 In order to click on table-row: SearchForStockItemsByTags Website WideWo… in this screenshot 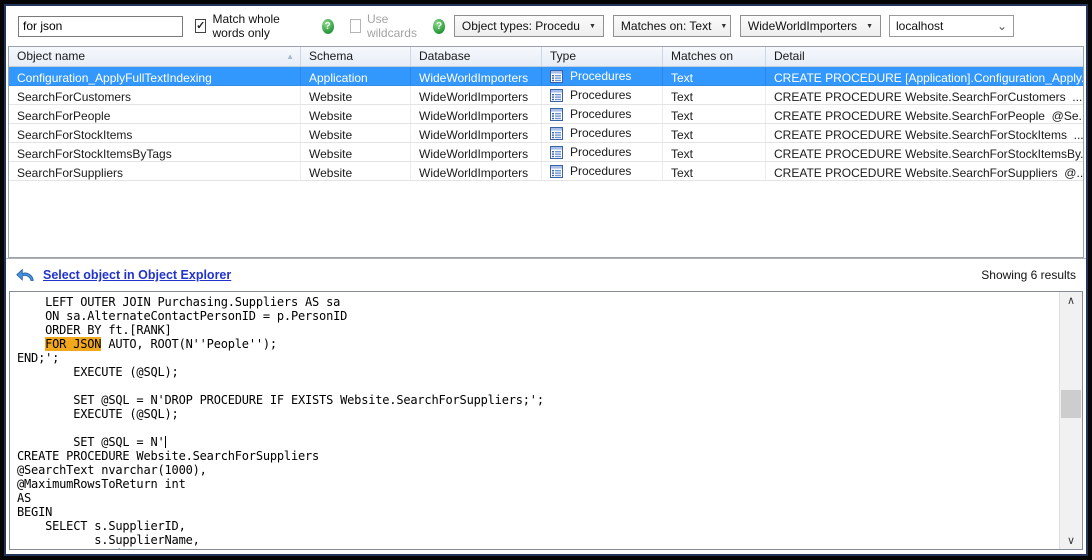, I will do `click(546, 152)`.